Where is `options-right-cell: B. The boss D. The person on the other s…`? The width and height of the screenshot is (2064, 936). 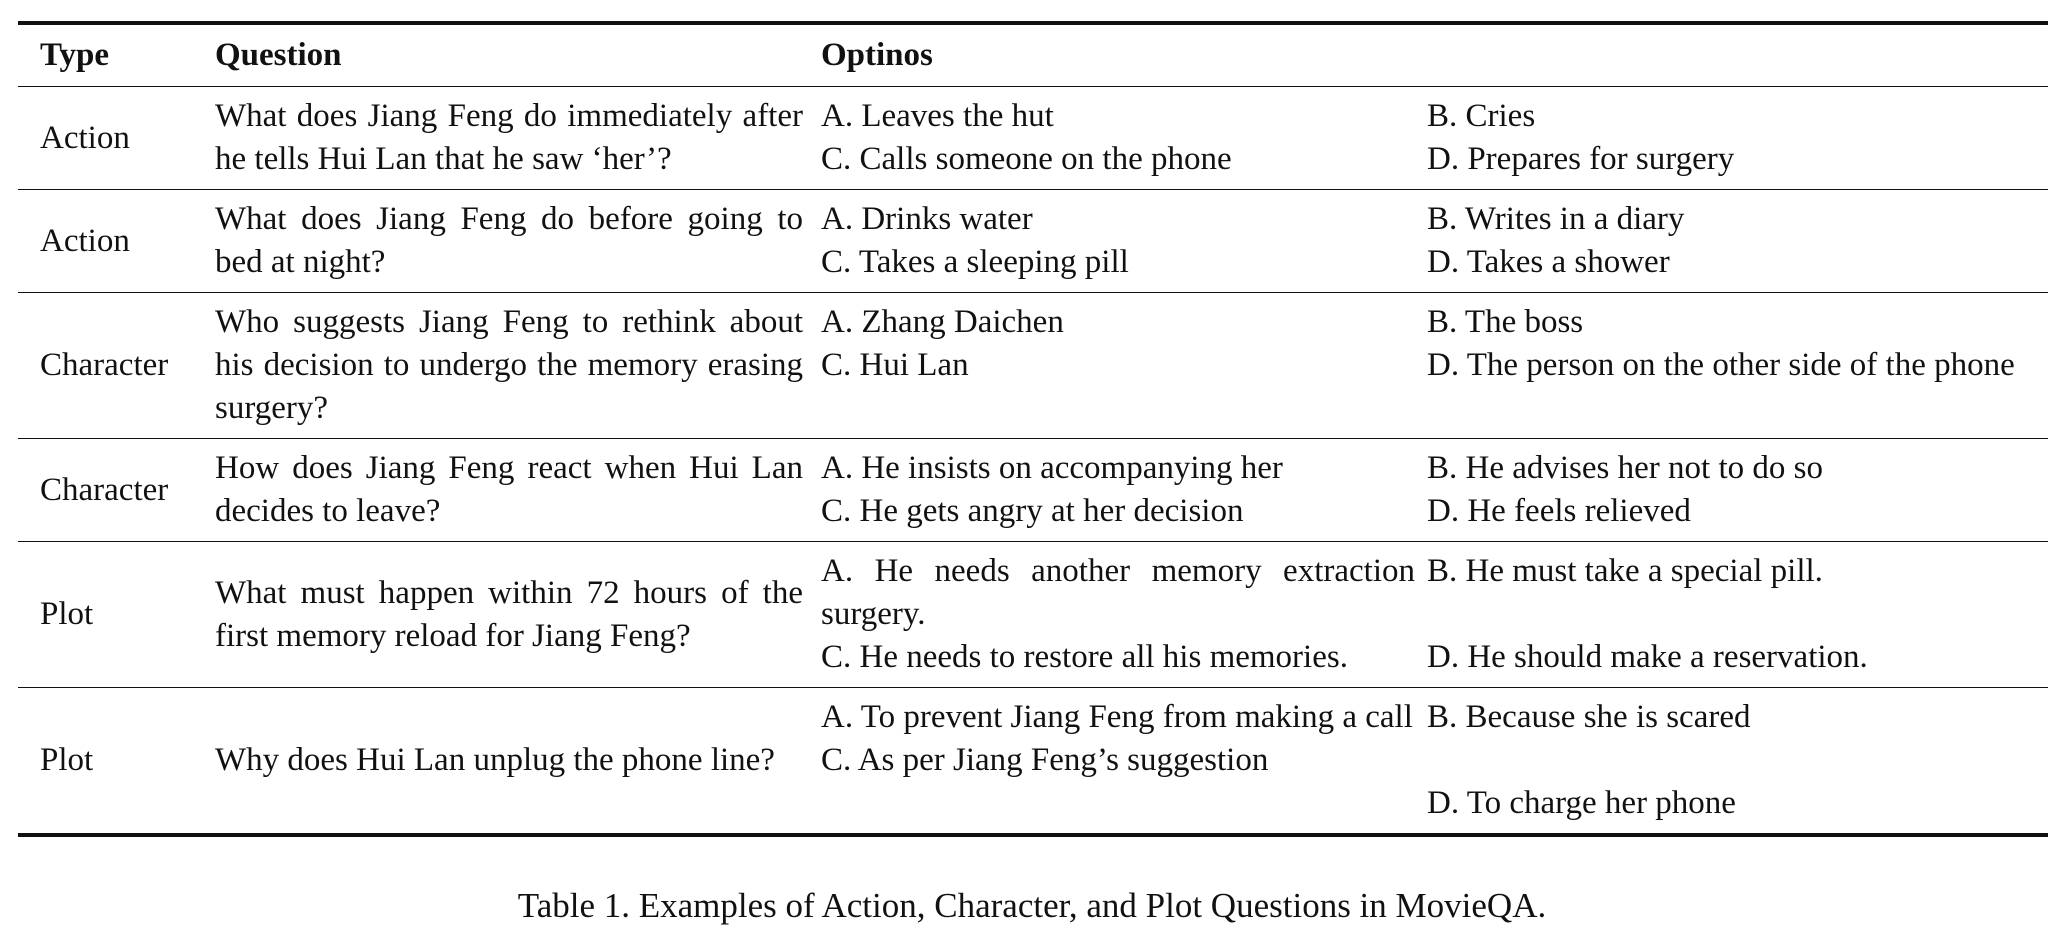 options-right-cell: B. The boss D. The person on the other s… is located at coordinates (1737, 366).